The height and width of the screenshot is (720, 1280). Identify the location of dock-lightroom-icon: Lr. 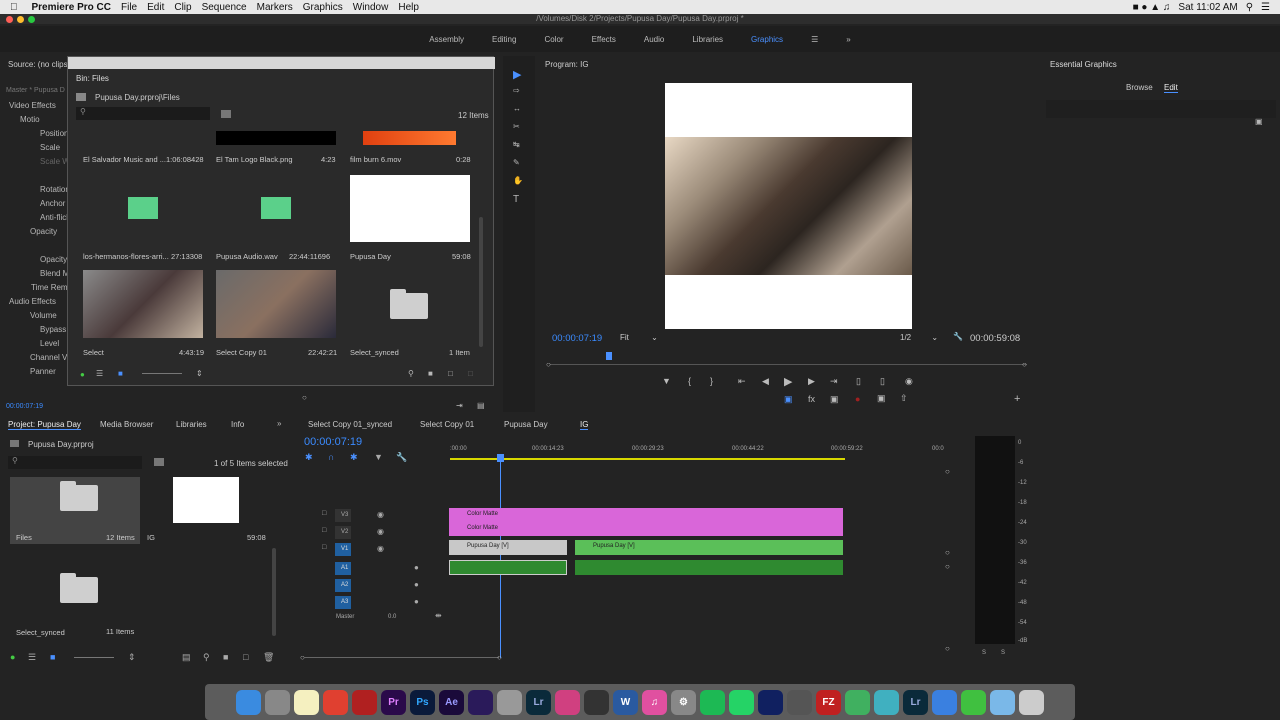
(538, 702).